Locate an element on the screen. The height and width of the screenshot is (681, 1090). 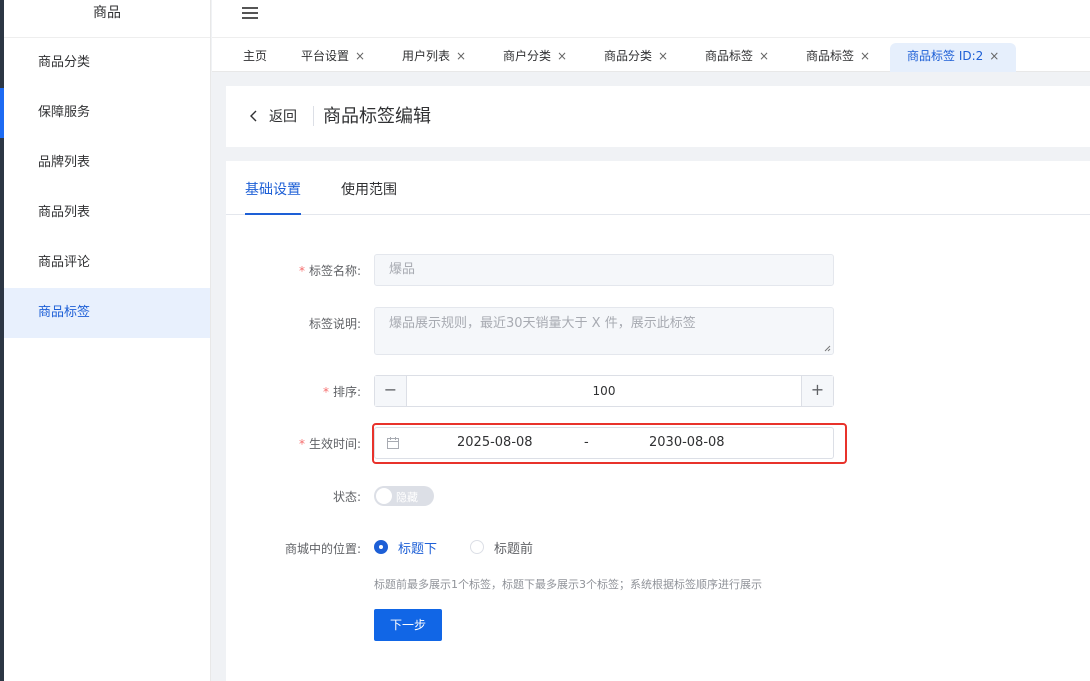
sort-value: 100 is located at coordinates (604, 391).